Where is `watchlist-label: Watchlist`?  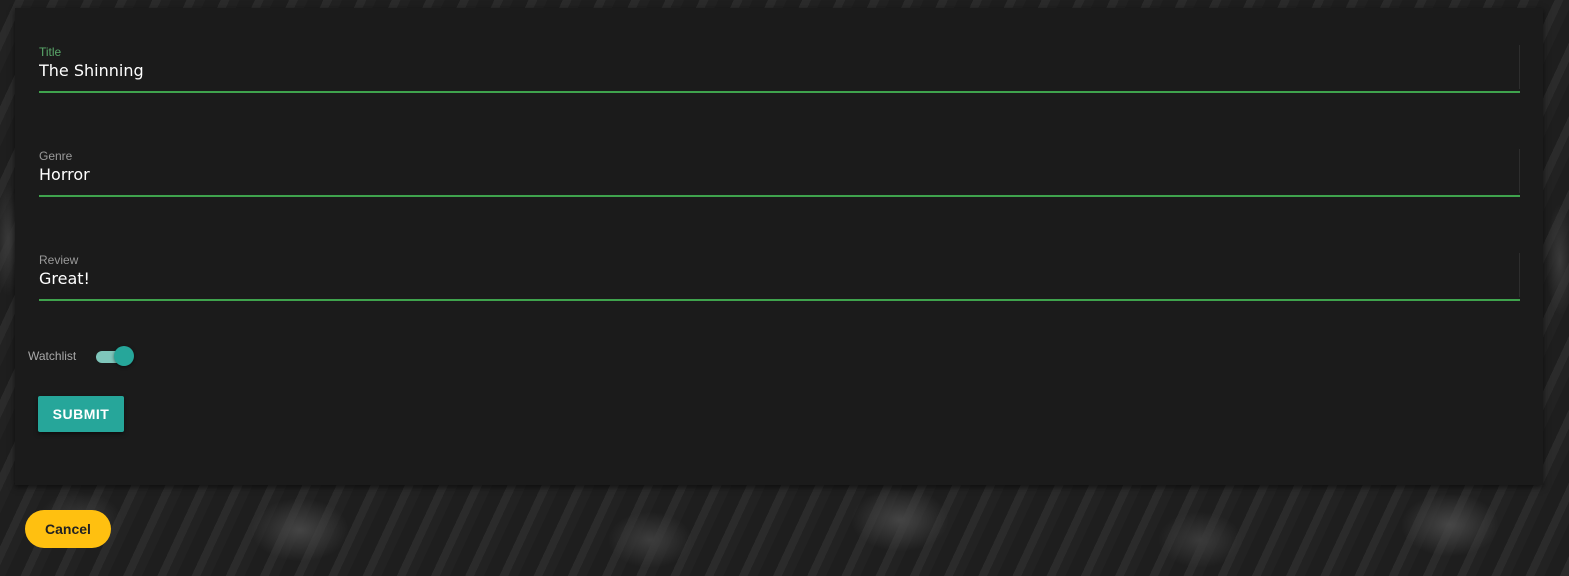
watchlist-label: Watchlist is located at coordinates (52, 356).